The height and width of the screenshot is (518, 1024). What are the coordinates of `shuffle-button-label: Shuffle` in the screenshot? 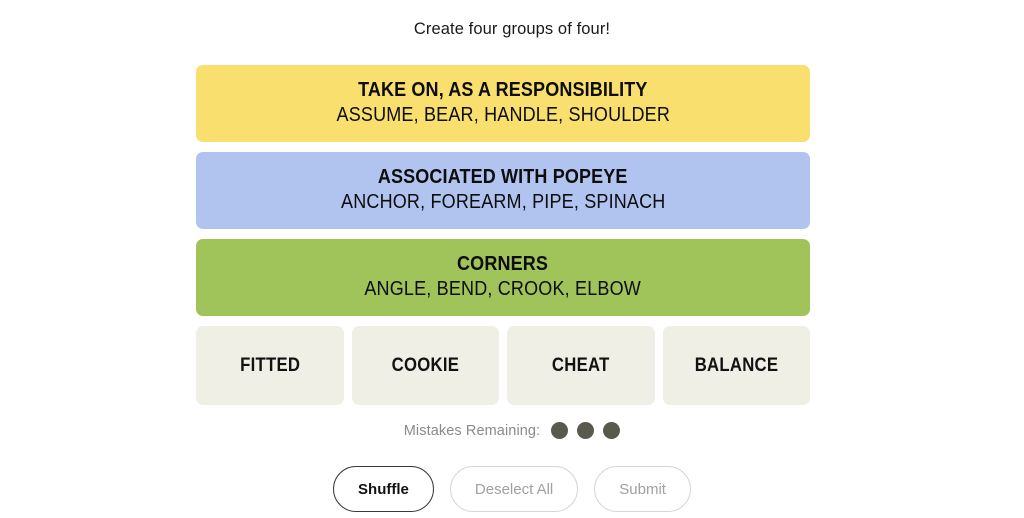 It's located at (383, 489).